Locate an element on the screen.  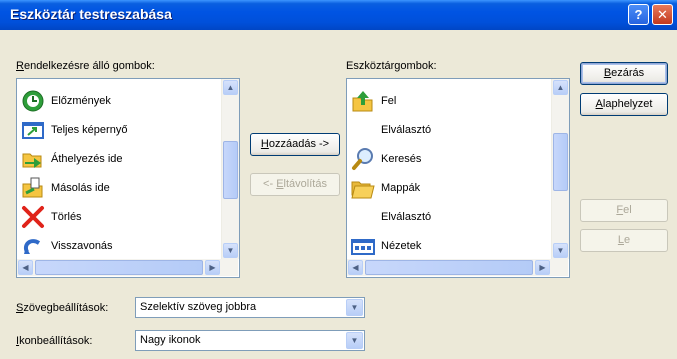
list-item: Fel is located at coordinates (371, 101).